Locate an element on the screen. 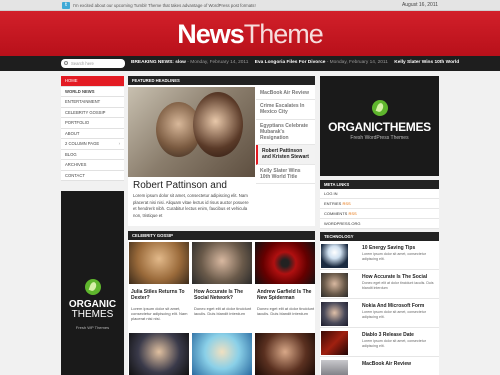 The height and width of the screenshot is (375, 500). search-placeholder: Search here is located at coordinates (82, 63).